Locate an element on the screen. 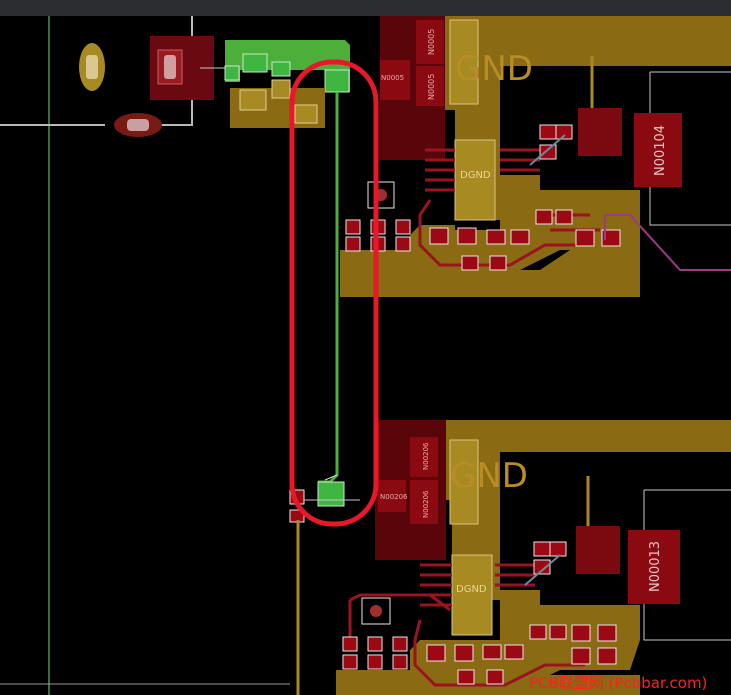 The height and width of the screenshot is (695, 731). net-label-n00104: N00104 is located at coordinates (660, 150).